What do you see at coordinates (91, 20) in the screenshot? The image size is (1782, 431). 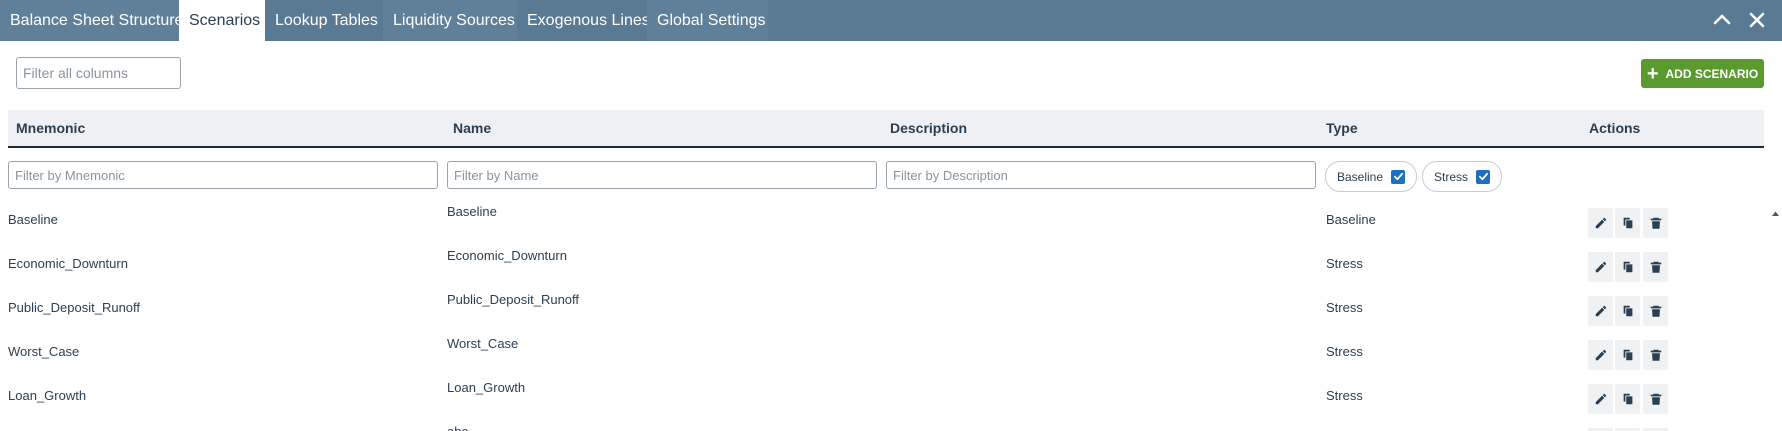 I see `tab-balance-sheet-structure: Balance Sheet Structure` at bounding box center [91, 20].